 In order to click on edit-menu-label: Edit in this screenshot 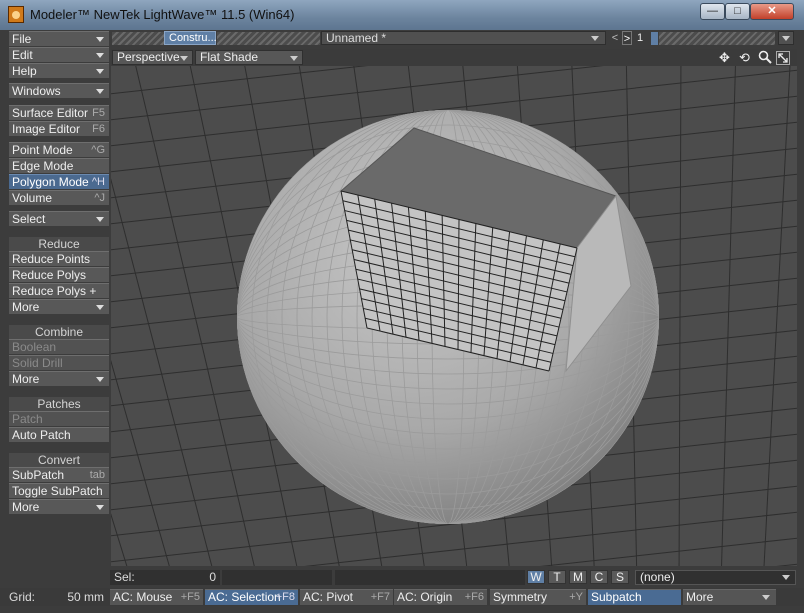, I will do `click(22, 55)`.